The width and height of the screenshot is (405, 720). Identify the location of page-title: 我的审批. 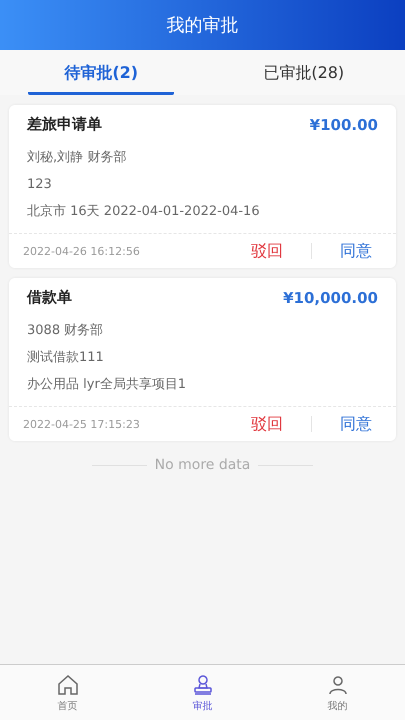
(202, 25).